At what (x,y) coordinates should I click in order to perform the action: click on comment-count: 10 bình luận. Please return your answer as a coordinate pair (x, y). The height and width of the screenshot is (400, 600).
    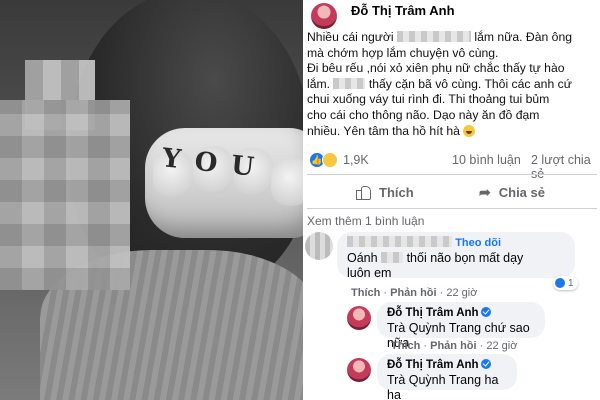
    Looking at the image, I should click on (486, 160).